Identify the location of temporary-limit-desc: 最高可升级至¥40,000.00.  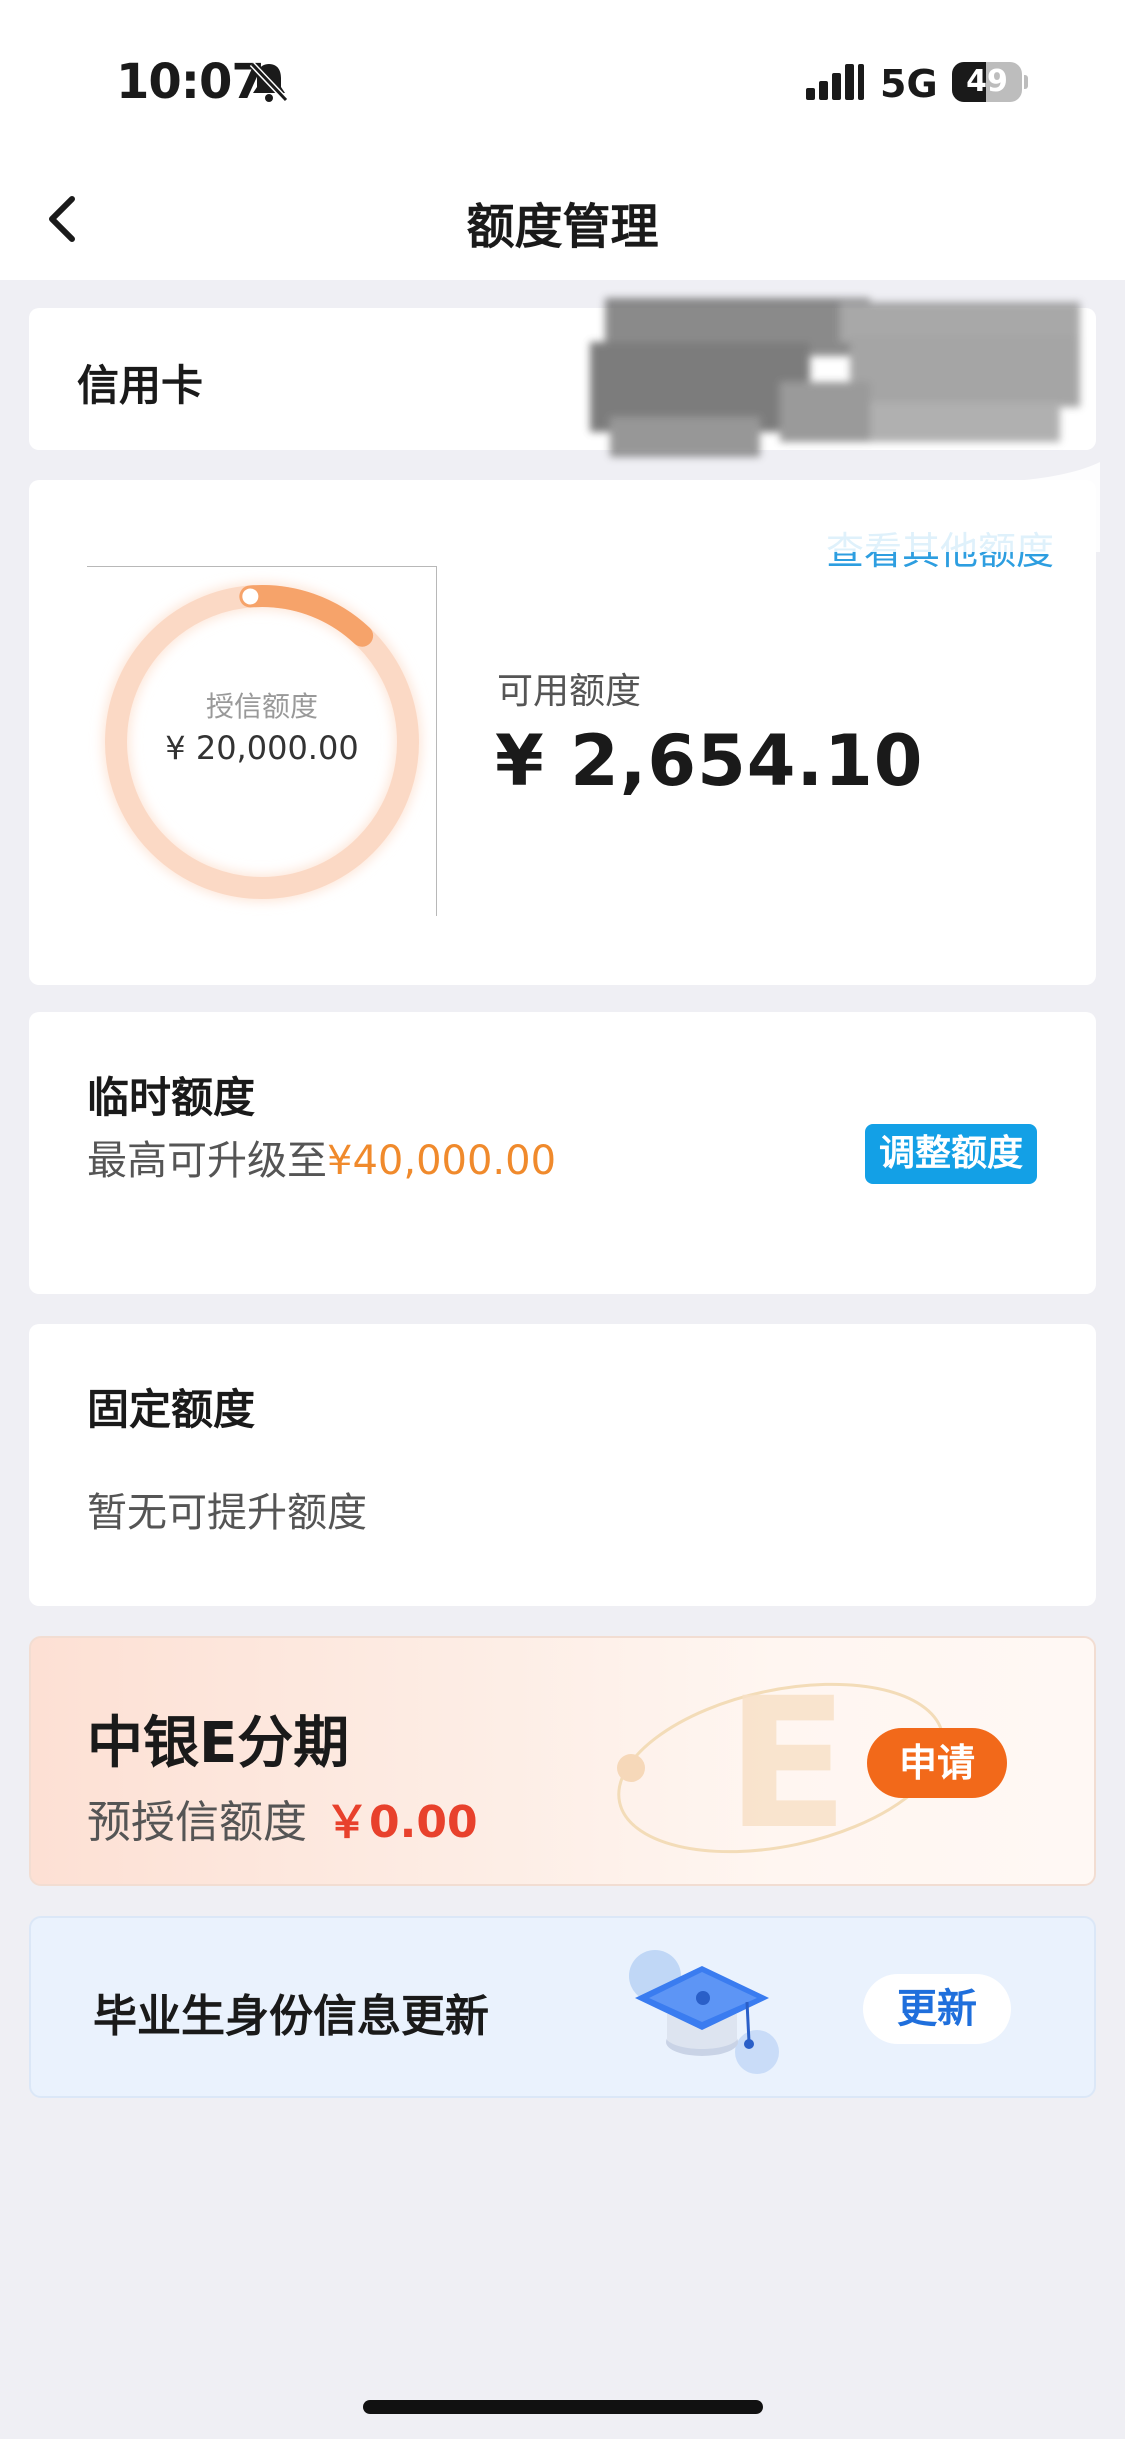
(321, 1157).